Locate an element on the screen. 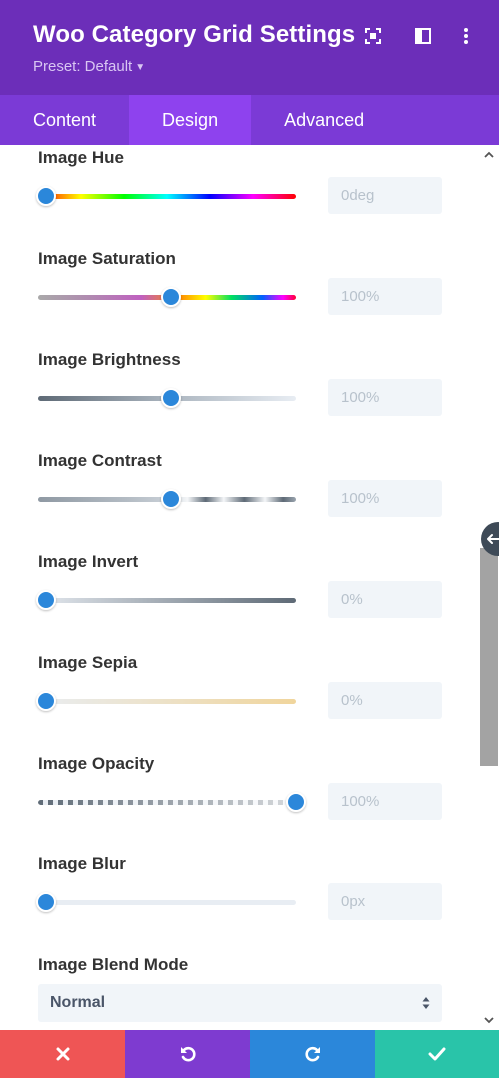 This screenshot has height=1078, width=499. action-bar is located at coordinates (249, 1054).